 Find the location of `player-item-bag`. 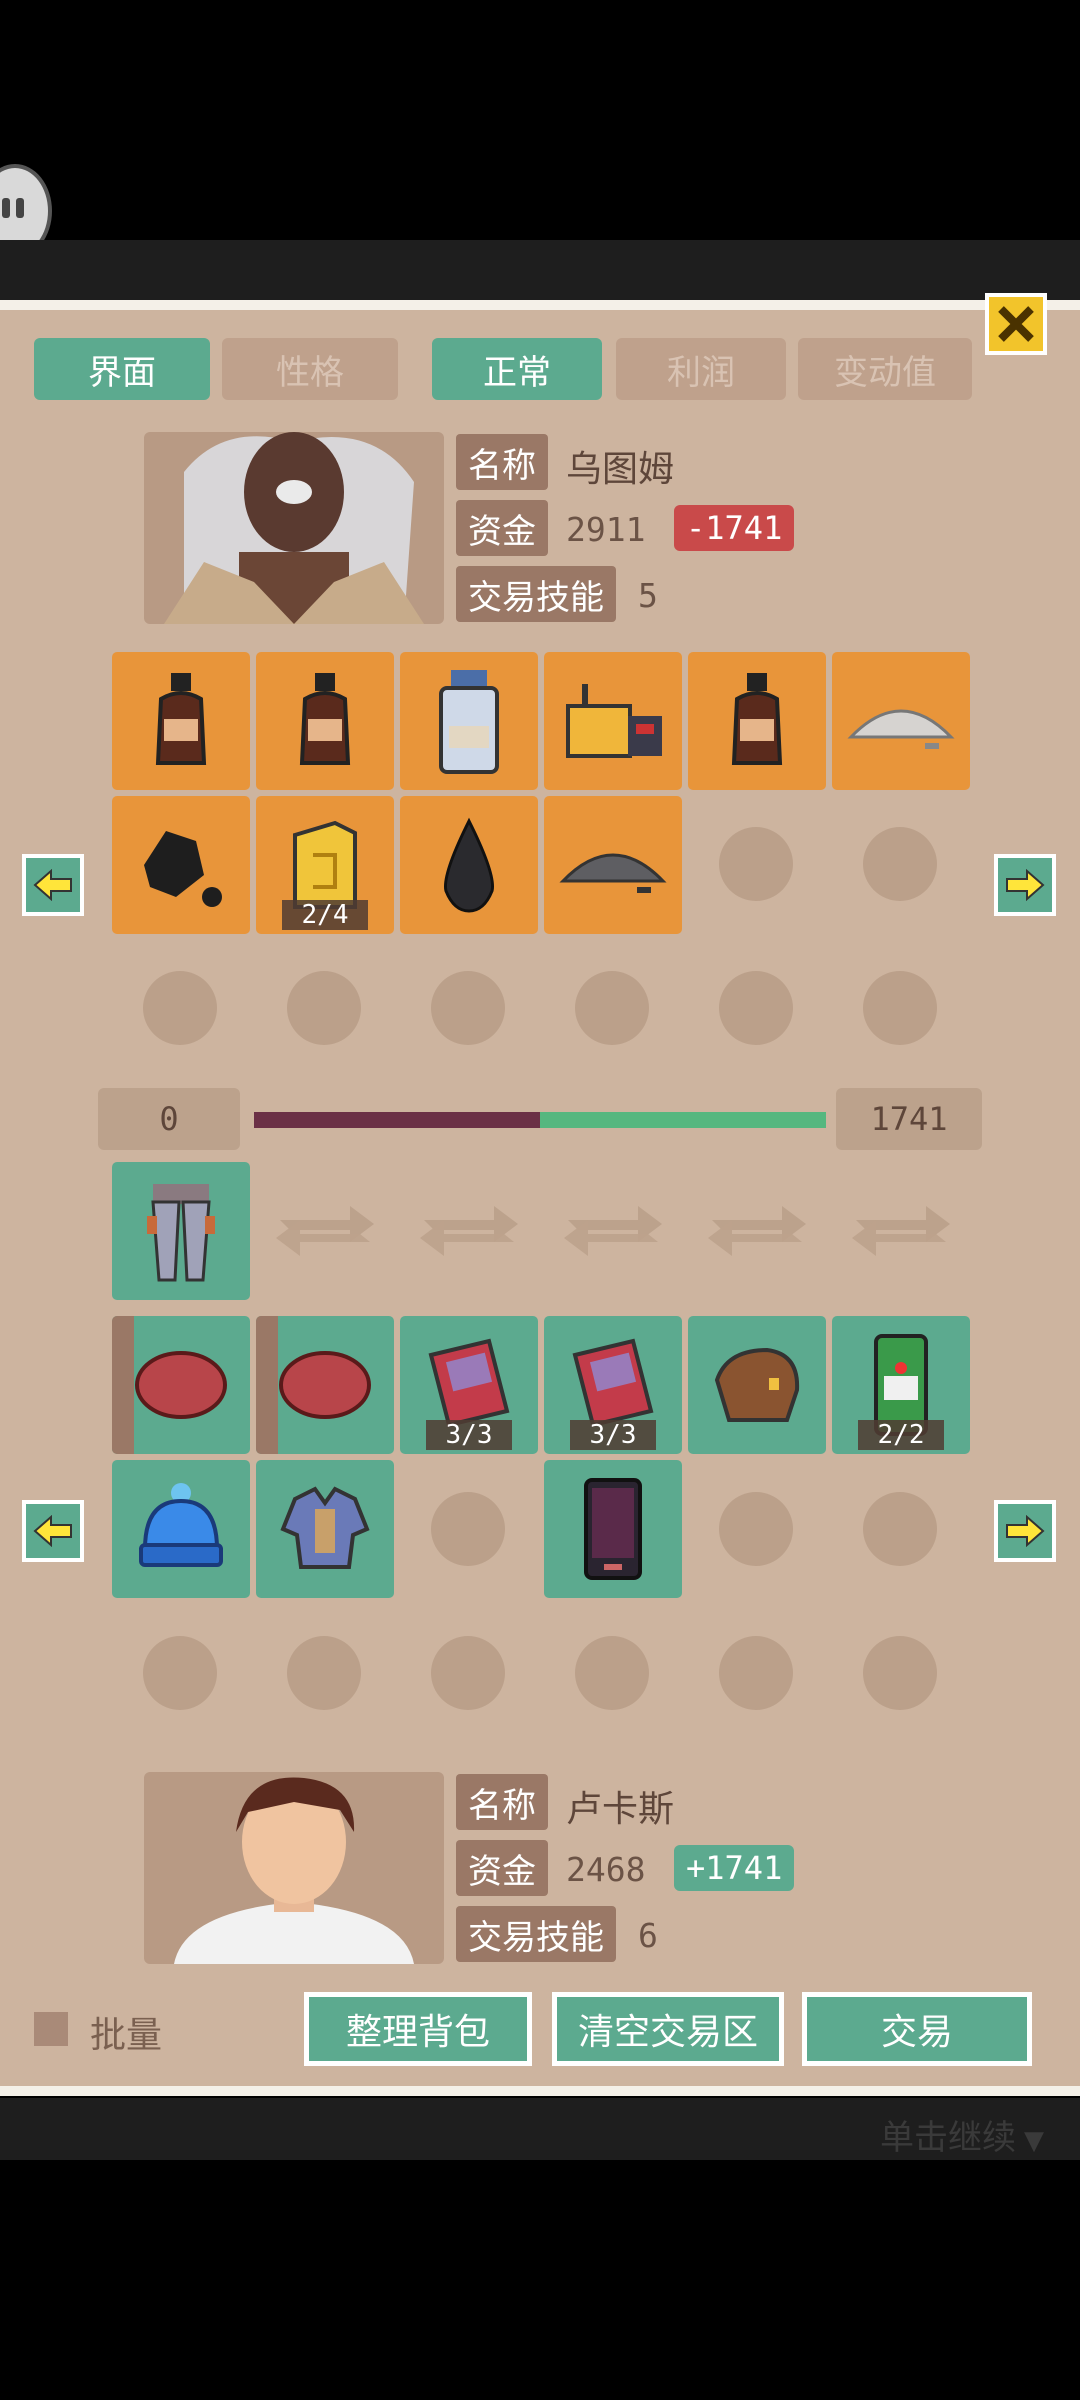

player-item-bag is located at coordinates (757, 1385).